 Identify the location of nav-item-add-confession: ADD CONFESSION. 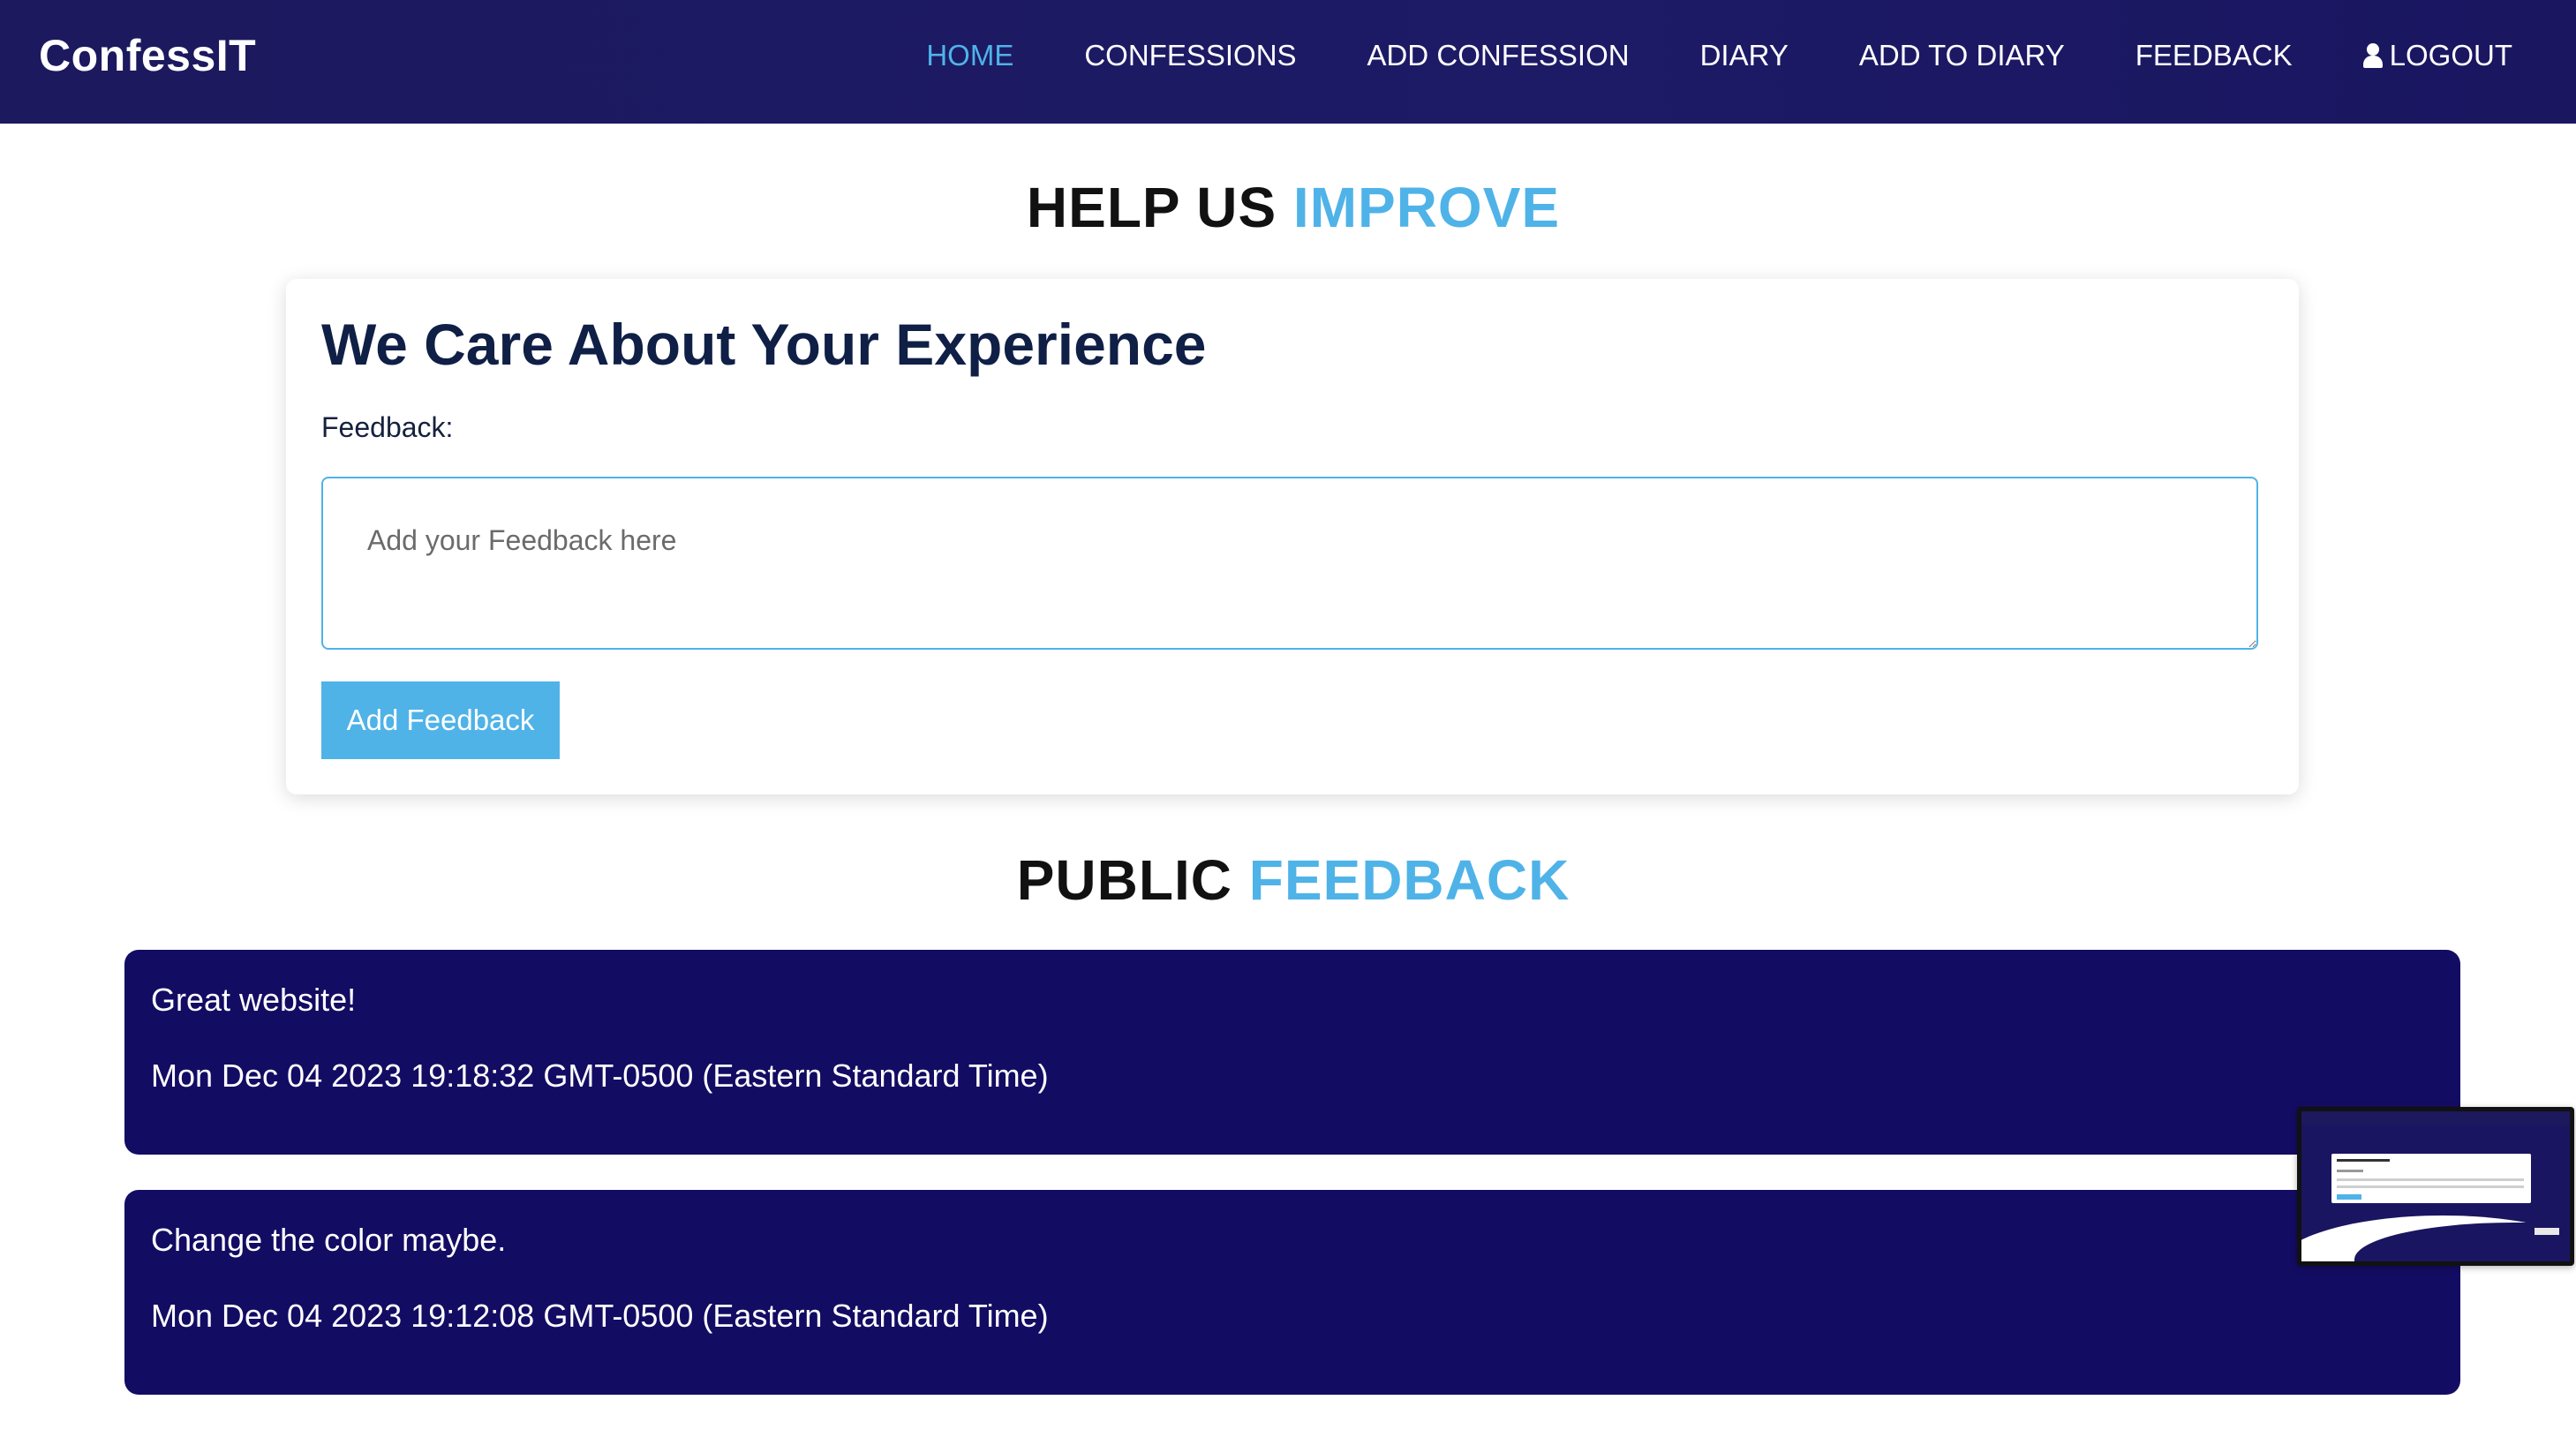
(1499, 56).